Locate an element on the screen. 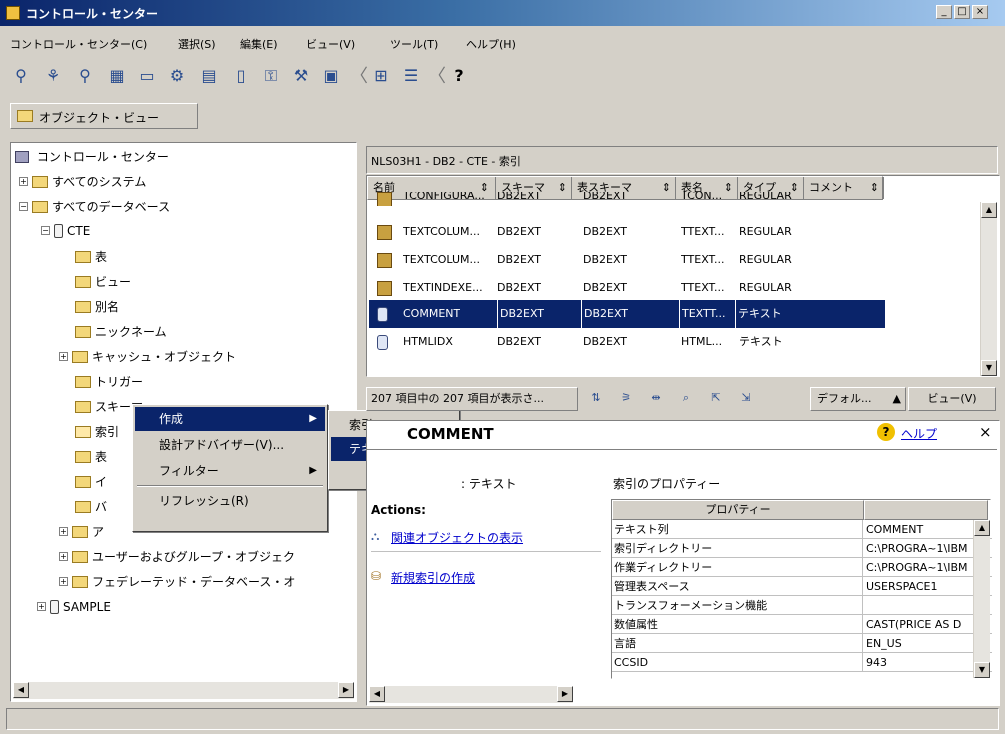 The width and height of the screenshot is (1005, 734). property-row: テキスト列 COMMENT is located at coordinates (802, 529).